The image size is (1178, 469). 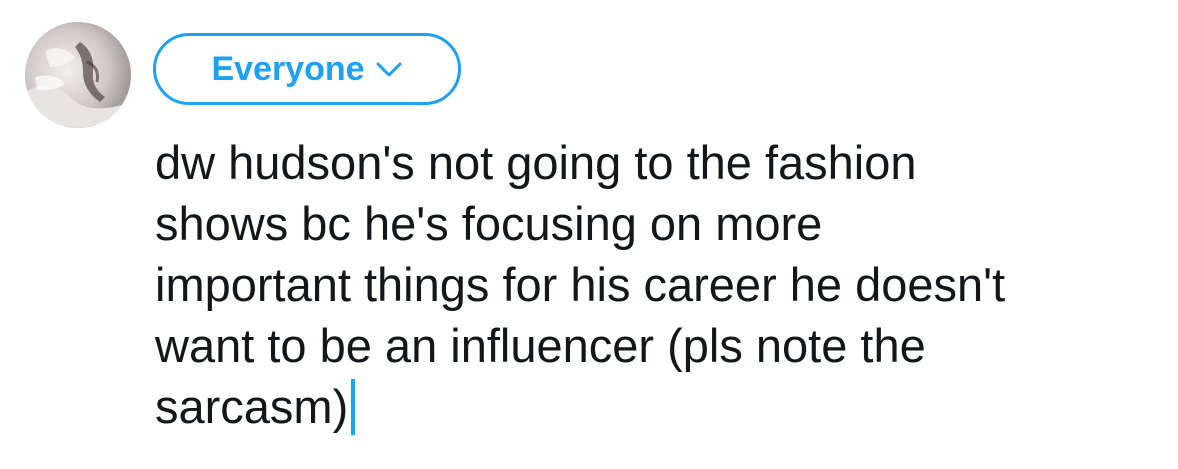 What do you see at coordinates (489, 223) in the screenshot?
I see `composer-line: shows bc he's focusing on more` at bounding box center [489, 223].